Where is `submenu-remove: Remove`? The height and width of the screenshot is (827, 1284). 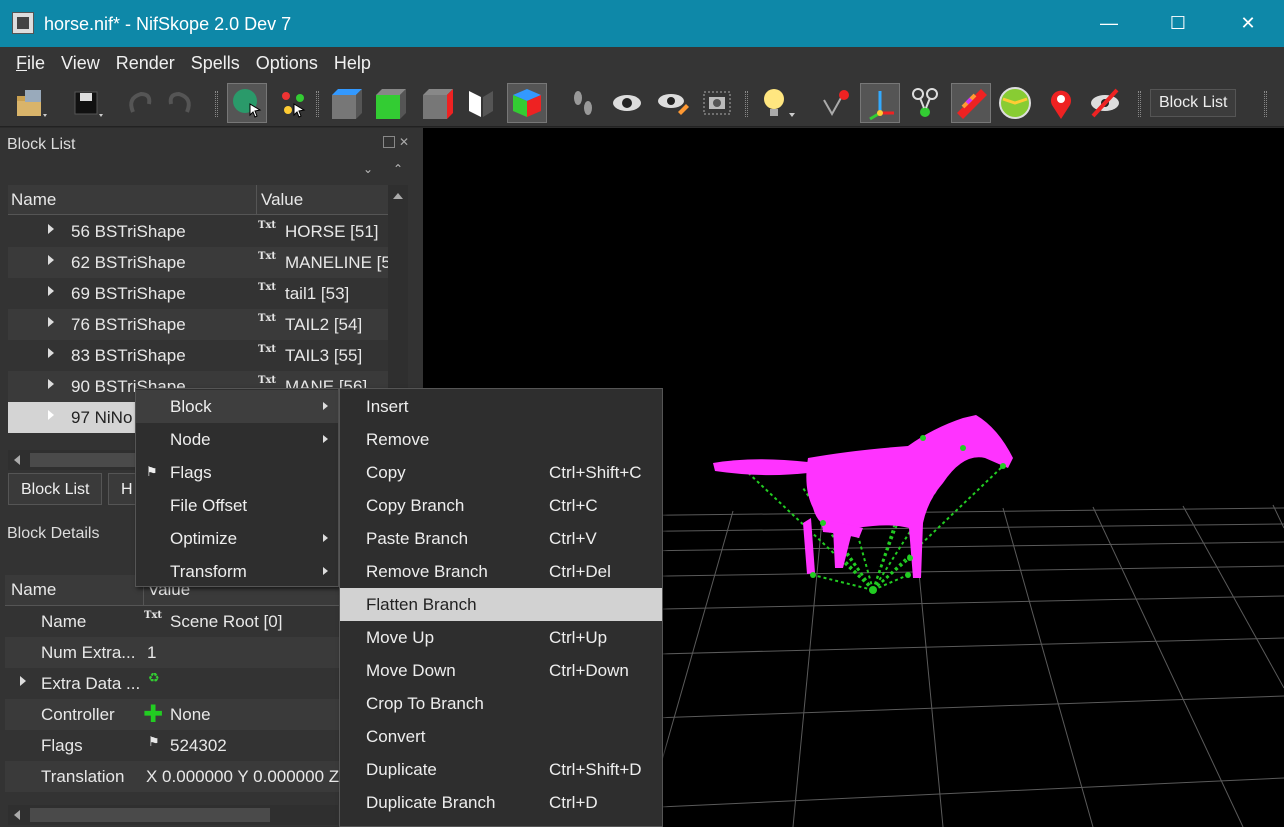
submenu-remove: Remove is located at coordinates (501, 439).